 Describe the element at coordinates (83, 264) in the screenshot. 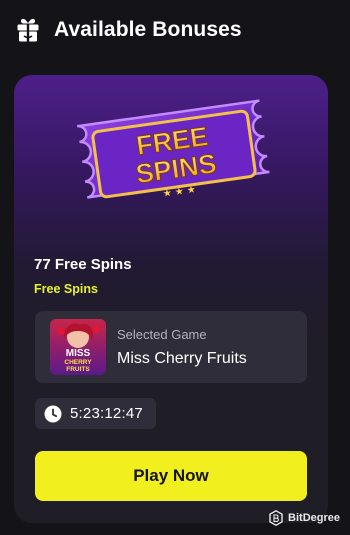

I see `bonus-title: 77 Free Spins` at that location.